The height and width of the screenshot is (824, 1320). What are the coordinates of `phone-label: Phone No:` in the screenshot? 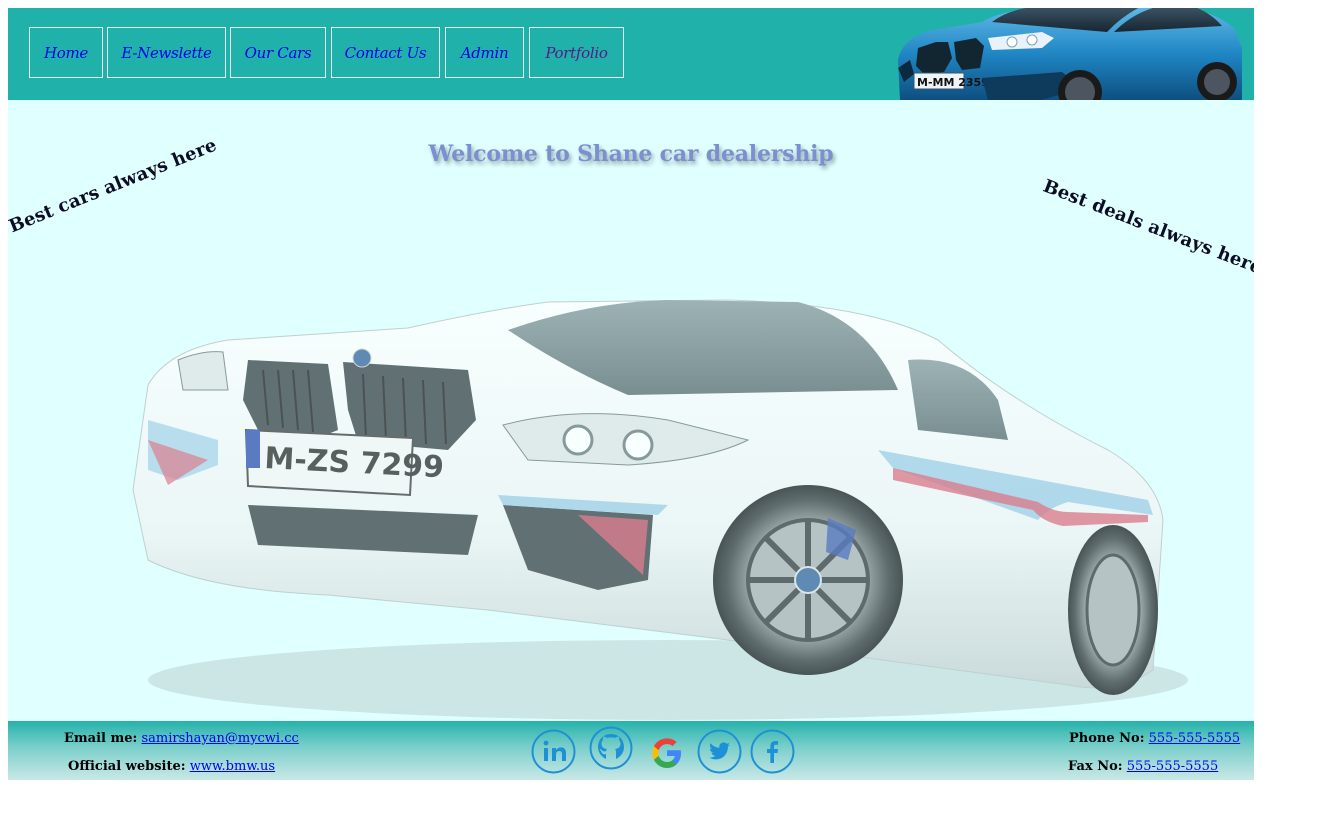 It's located at (1107, 738).